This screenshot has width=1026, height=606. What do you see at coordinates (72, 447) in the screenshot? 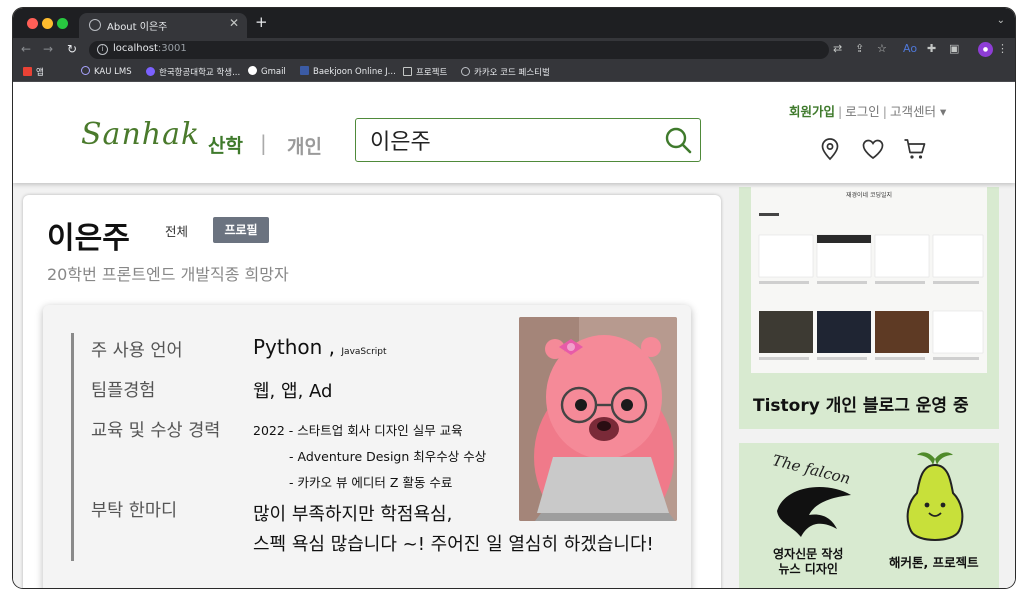
I see `divider` at bounding box center [72, 447].